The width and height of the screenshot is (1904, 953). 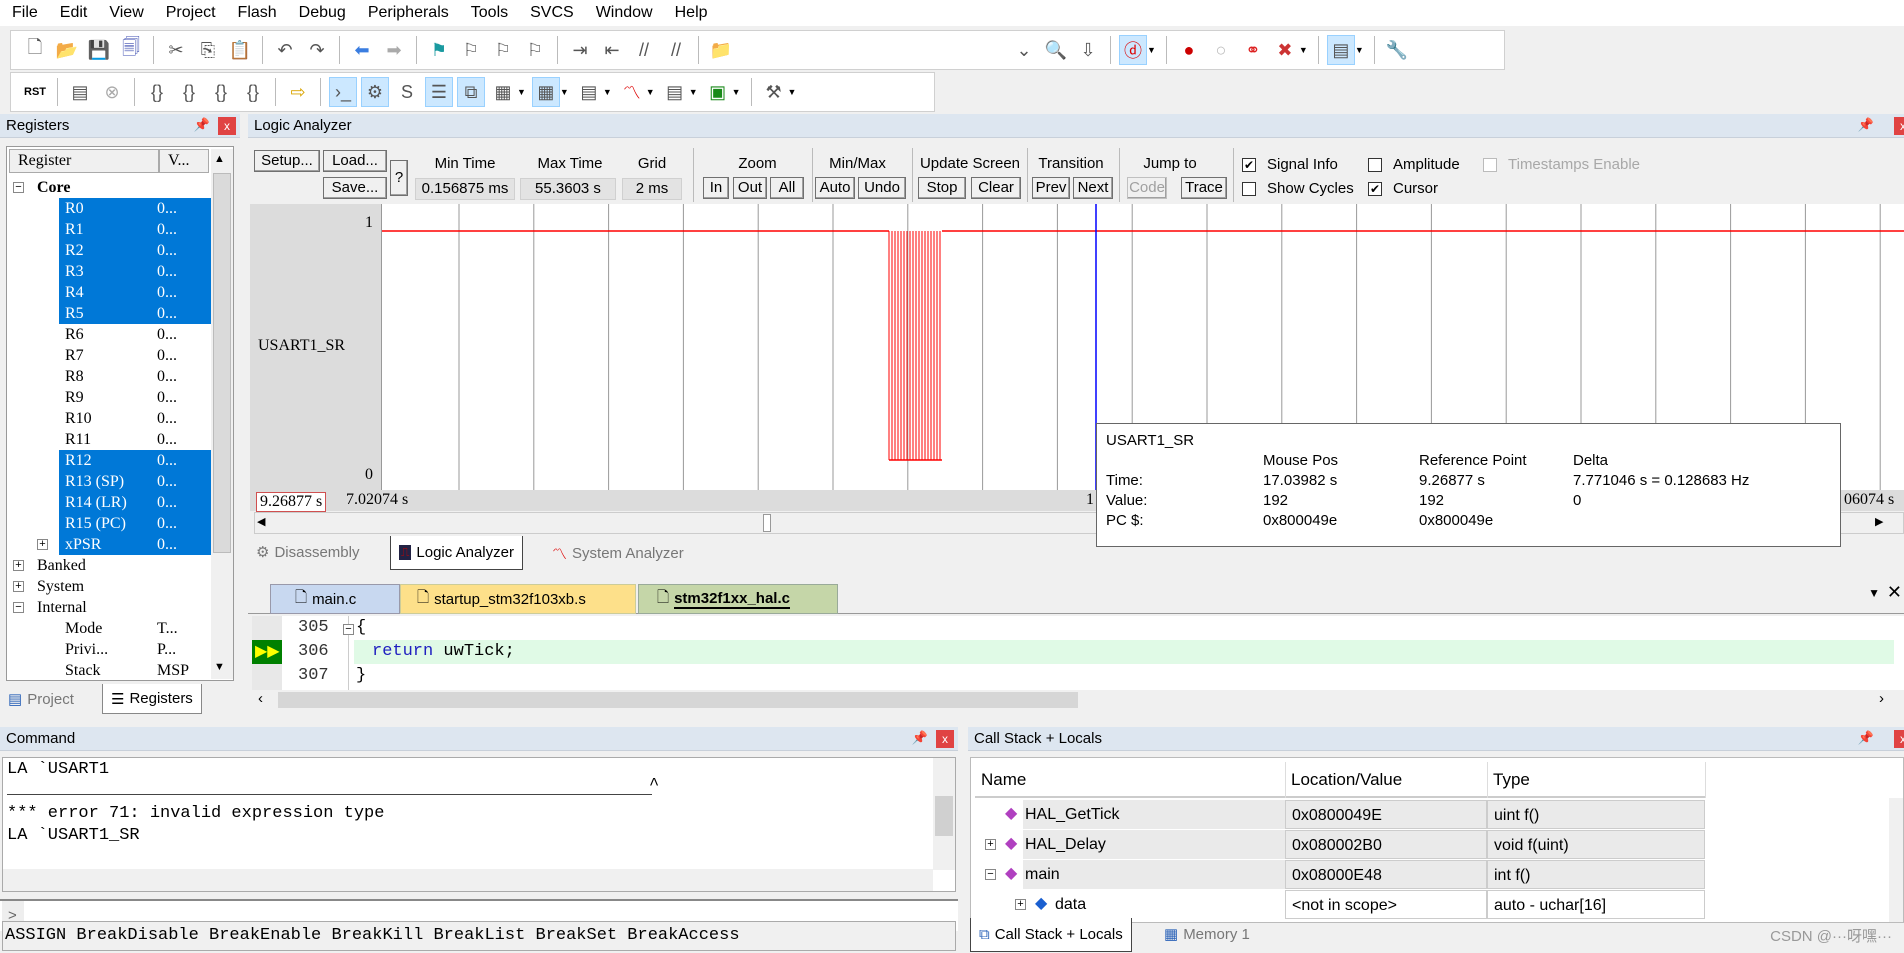 I want to click on run-to-cursor-button: {}, so click(x=253, y=92).